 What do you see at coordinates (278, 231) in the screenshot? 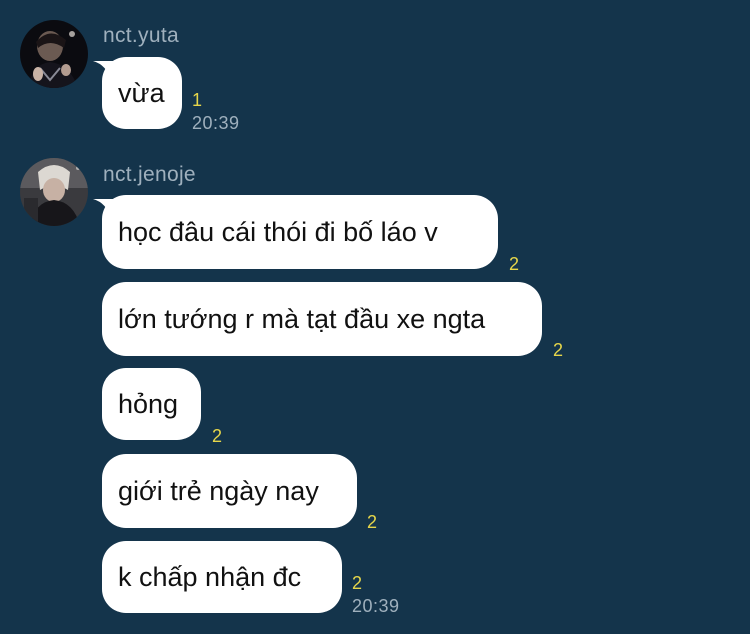
I see `message-text: học đâu cái thói đi bố láo v` at bounding box center [278, 231].